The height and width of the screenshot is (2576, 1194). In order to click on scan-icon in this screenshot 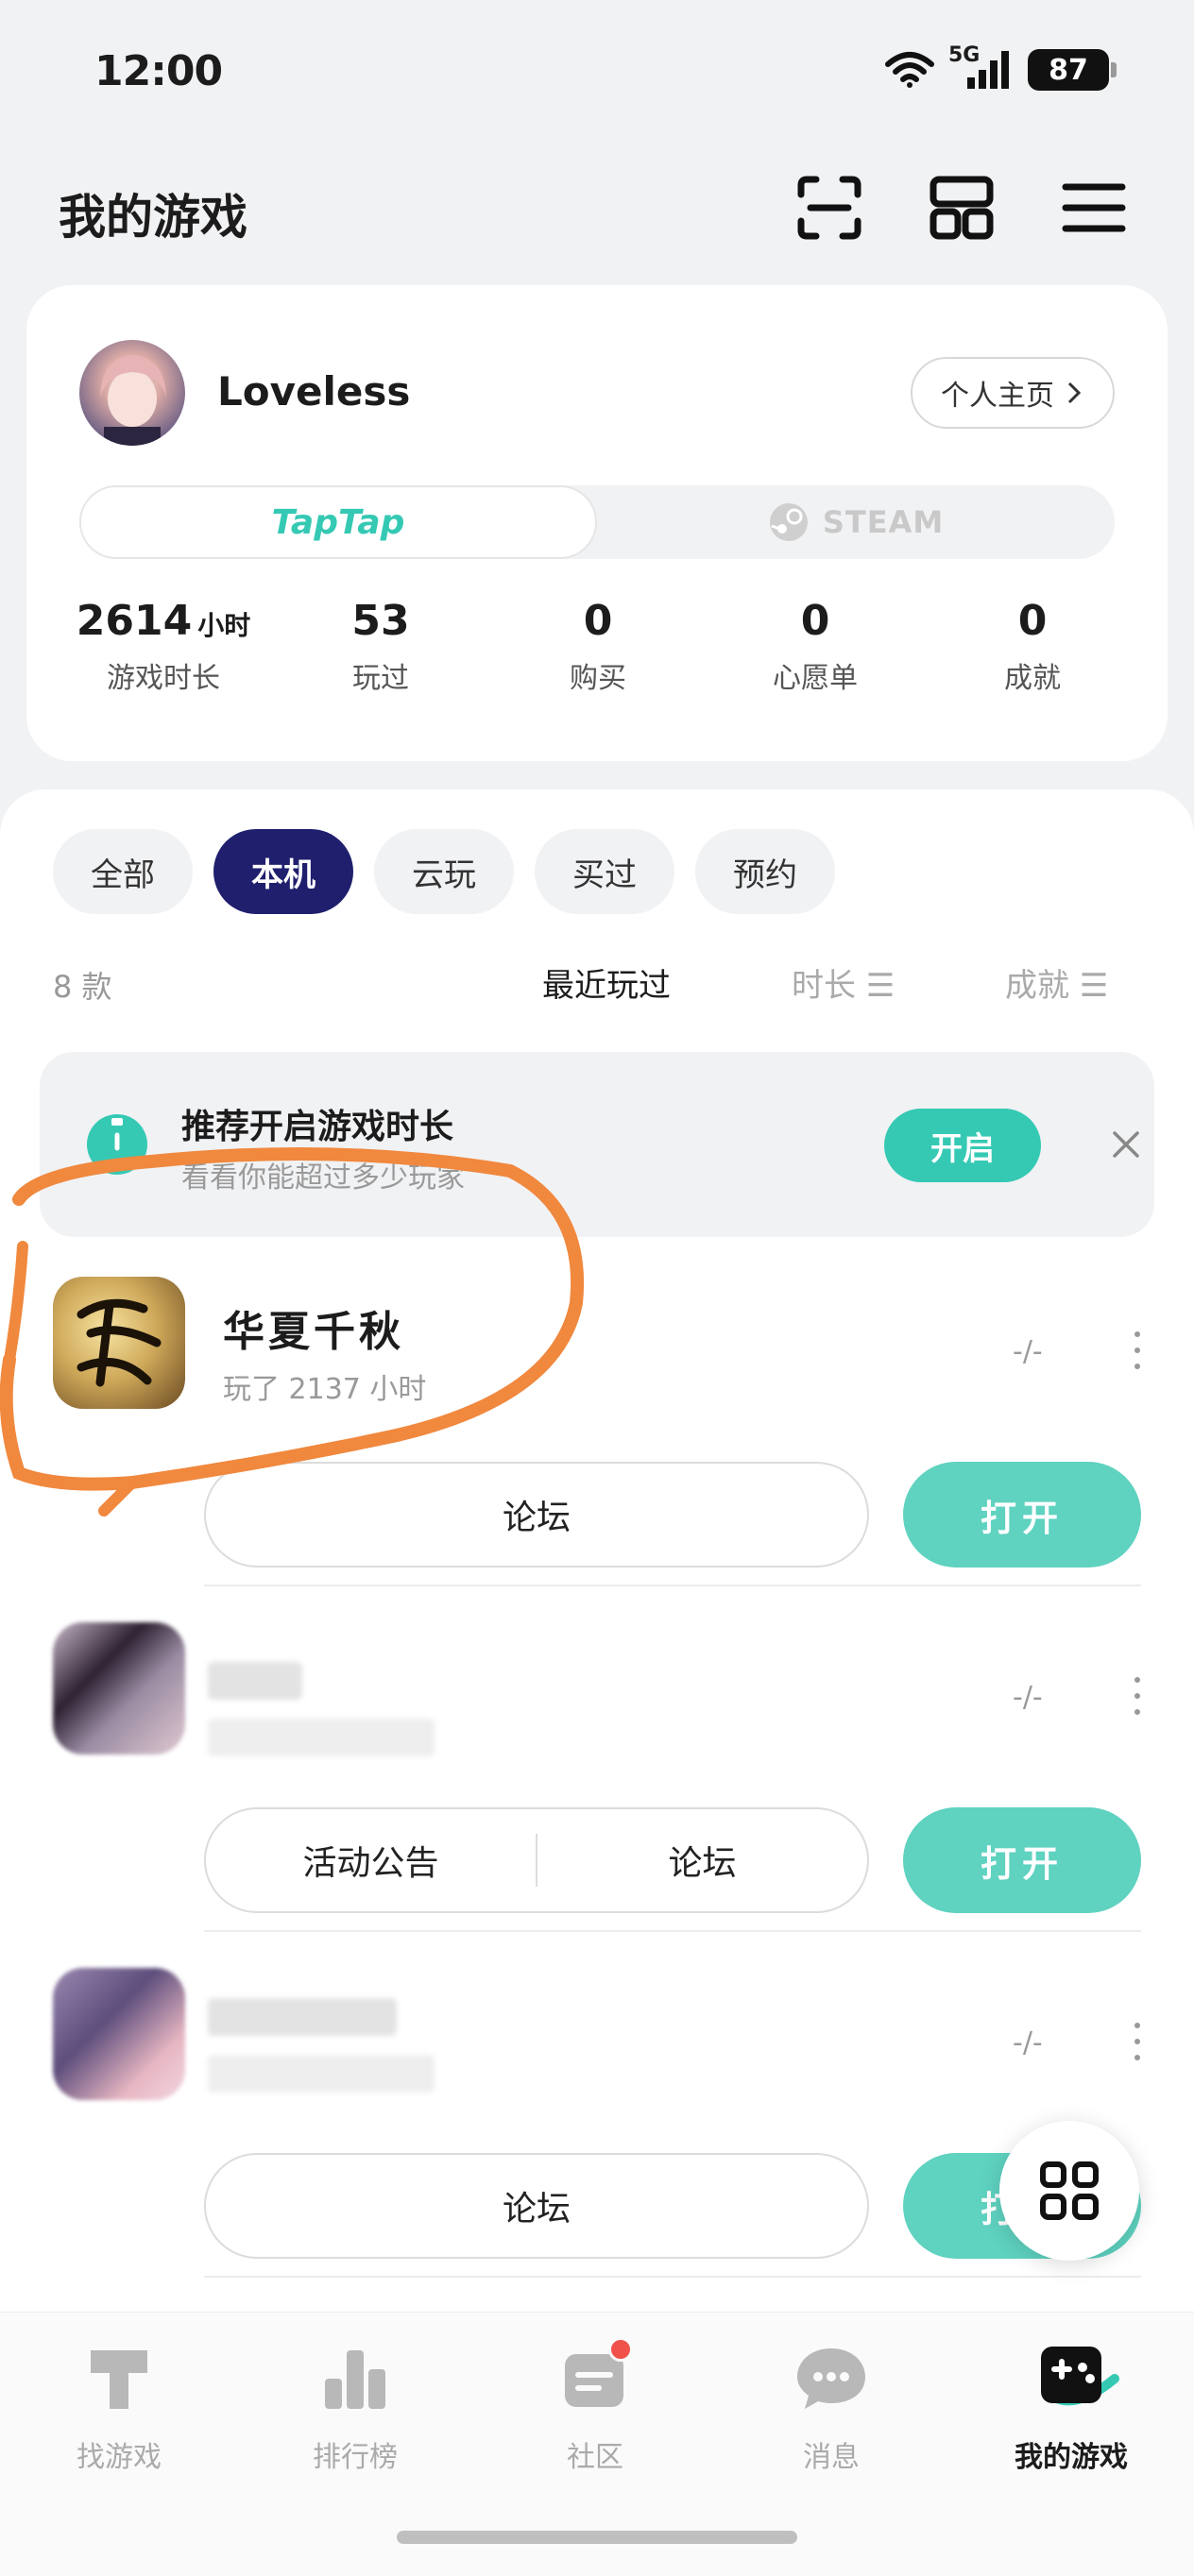, I will do `click(829, 208)`.